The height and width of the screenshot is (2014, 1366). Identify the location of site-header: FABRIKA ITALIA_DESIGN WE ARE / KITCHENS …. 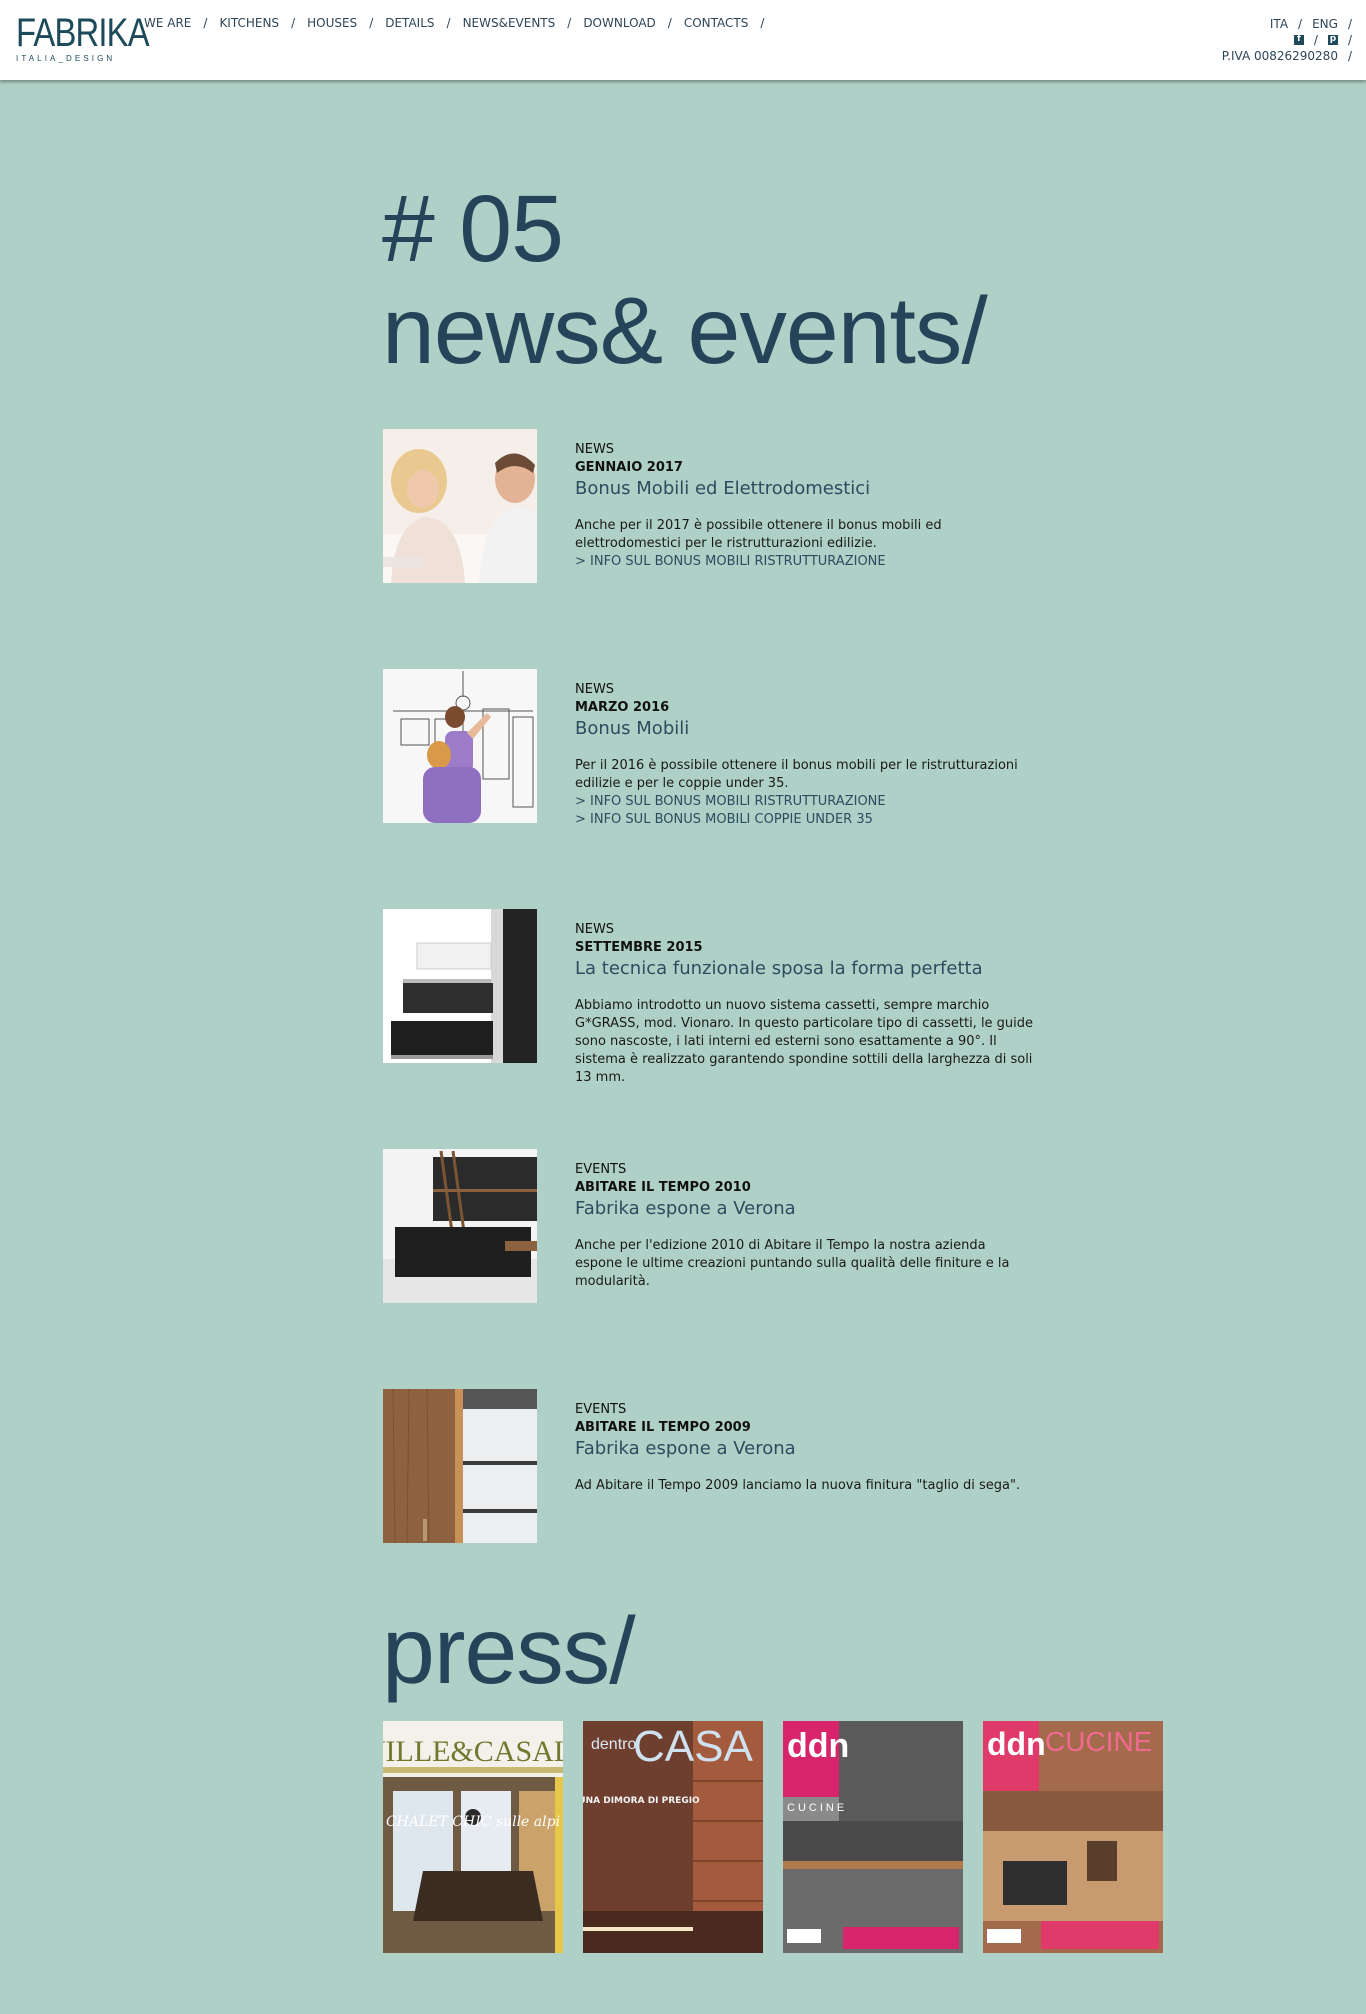
(683, 40).